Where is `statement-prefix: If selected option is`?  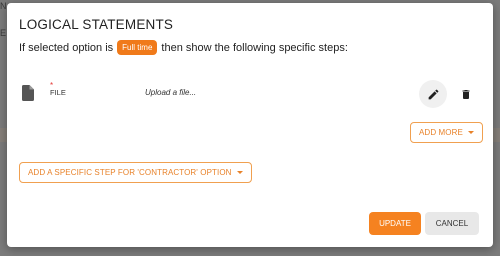
statement-prefix: If selected option is is located at coordinates (66, 47).